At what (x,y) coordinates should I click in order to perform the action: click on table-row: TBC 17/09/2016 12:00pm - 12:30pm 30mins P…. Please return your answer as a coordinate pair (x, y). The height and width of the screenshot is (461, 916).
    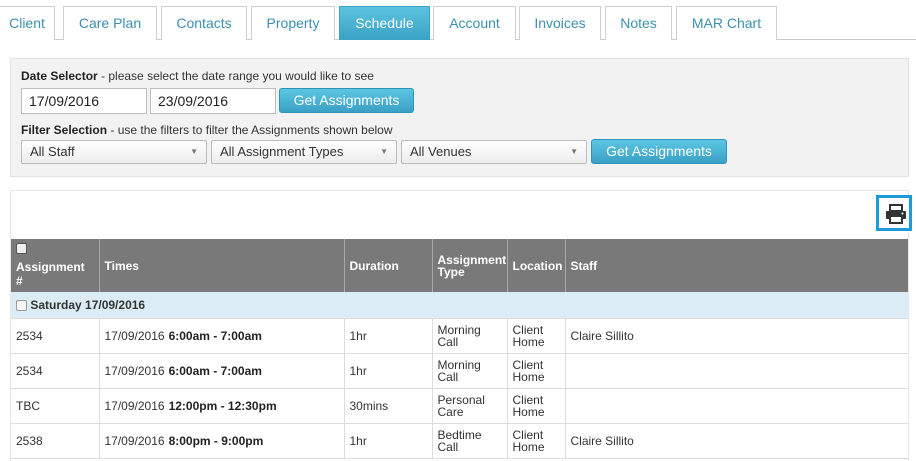
    Looking at the image, I should click on (459, 406).